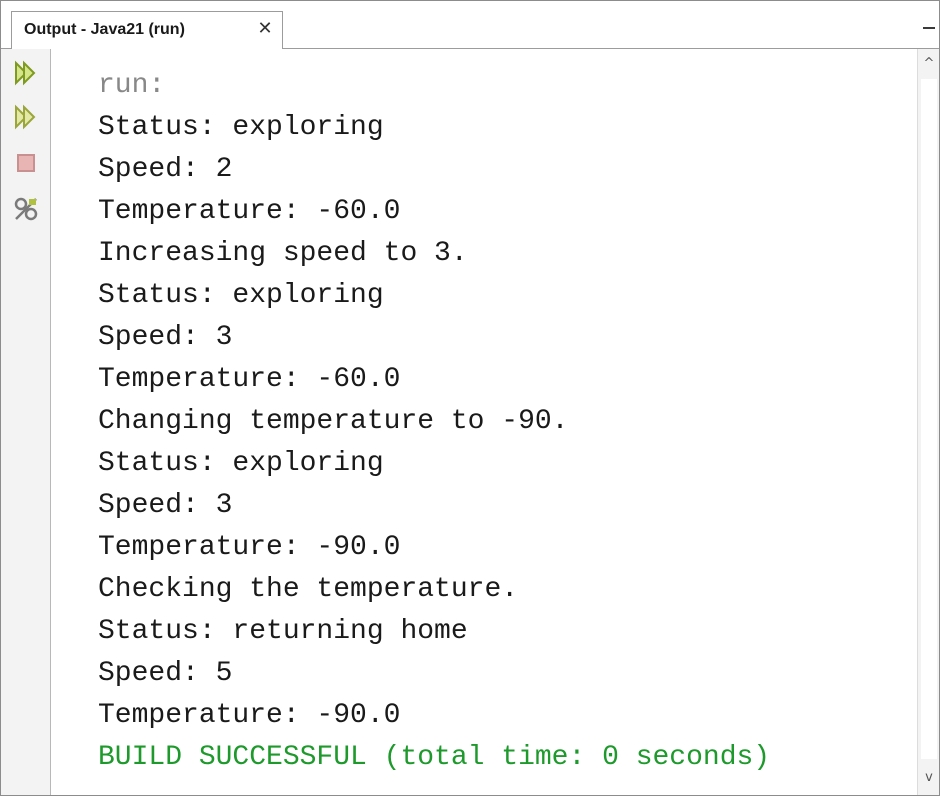  What do you see at coordinates (470, 25) in the screenshot?
I see `tab-bar: Output - Java21 (run) ✕` at bounding box center [470, 25].